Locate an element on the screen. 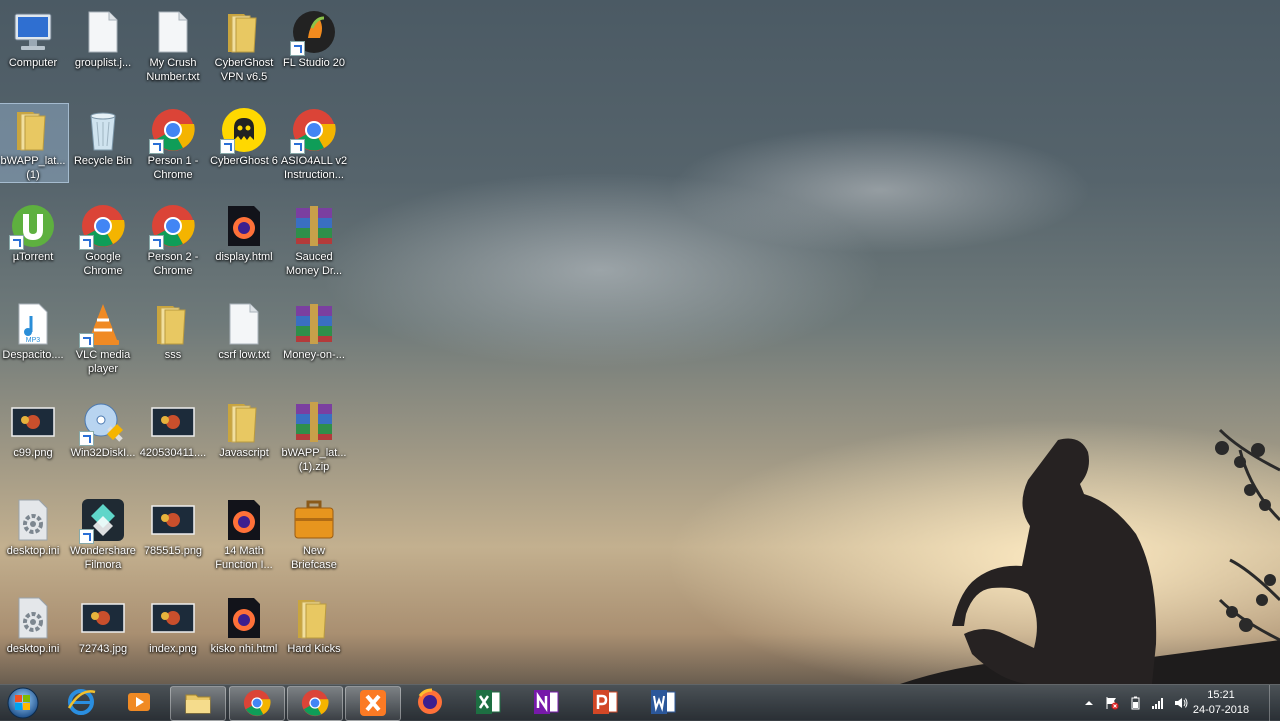 Image resolution: width=1280 pixels, height=726 pixels. desktop-icon-display-html: display.html is located at coordinates (244, 232).